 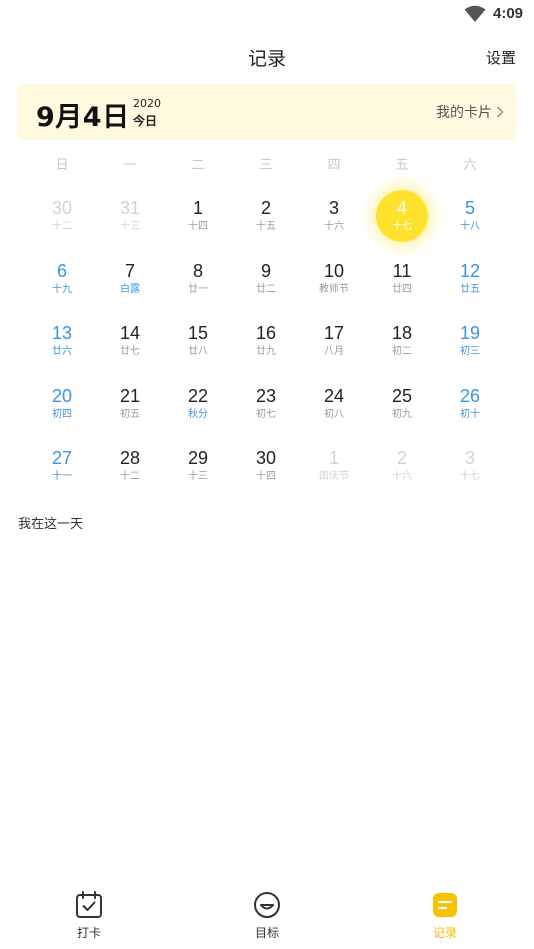 I want to click on calendar-day: 6 十九, so click(x=62, y=280).